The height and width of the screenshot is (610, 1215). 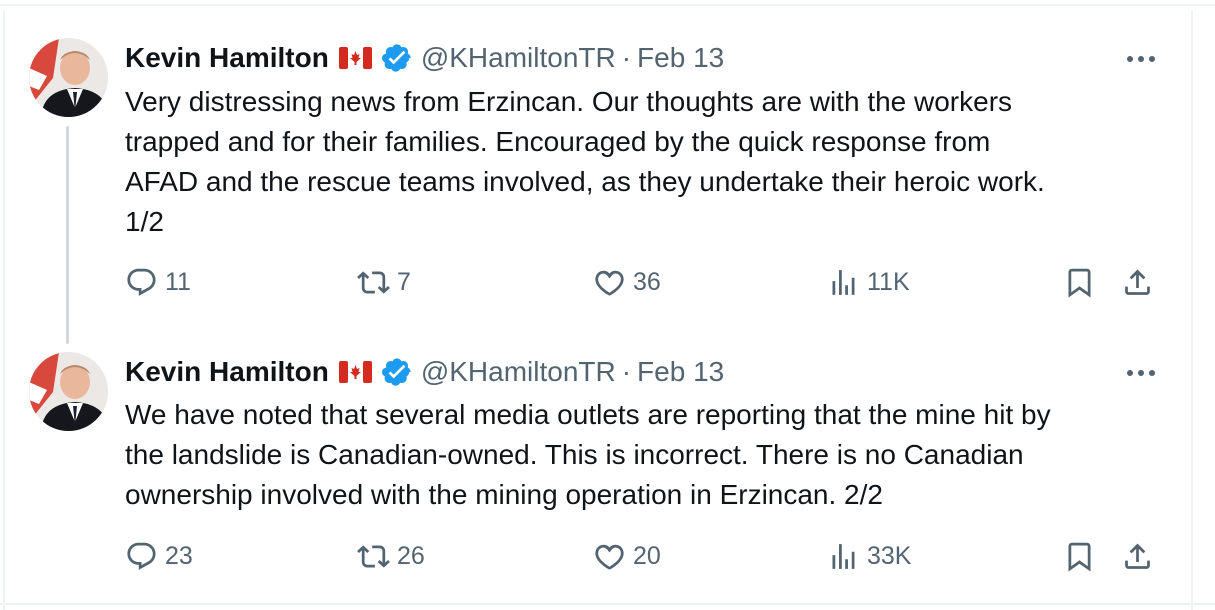 I want to click on views-button: 33K, so click(x=869, y=556).